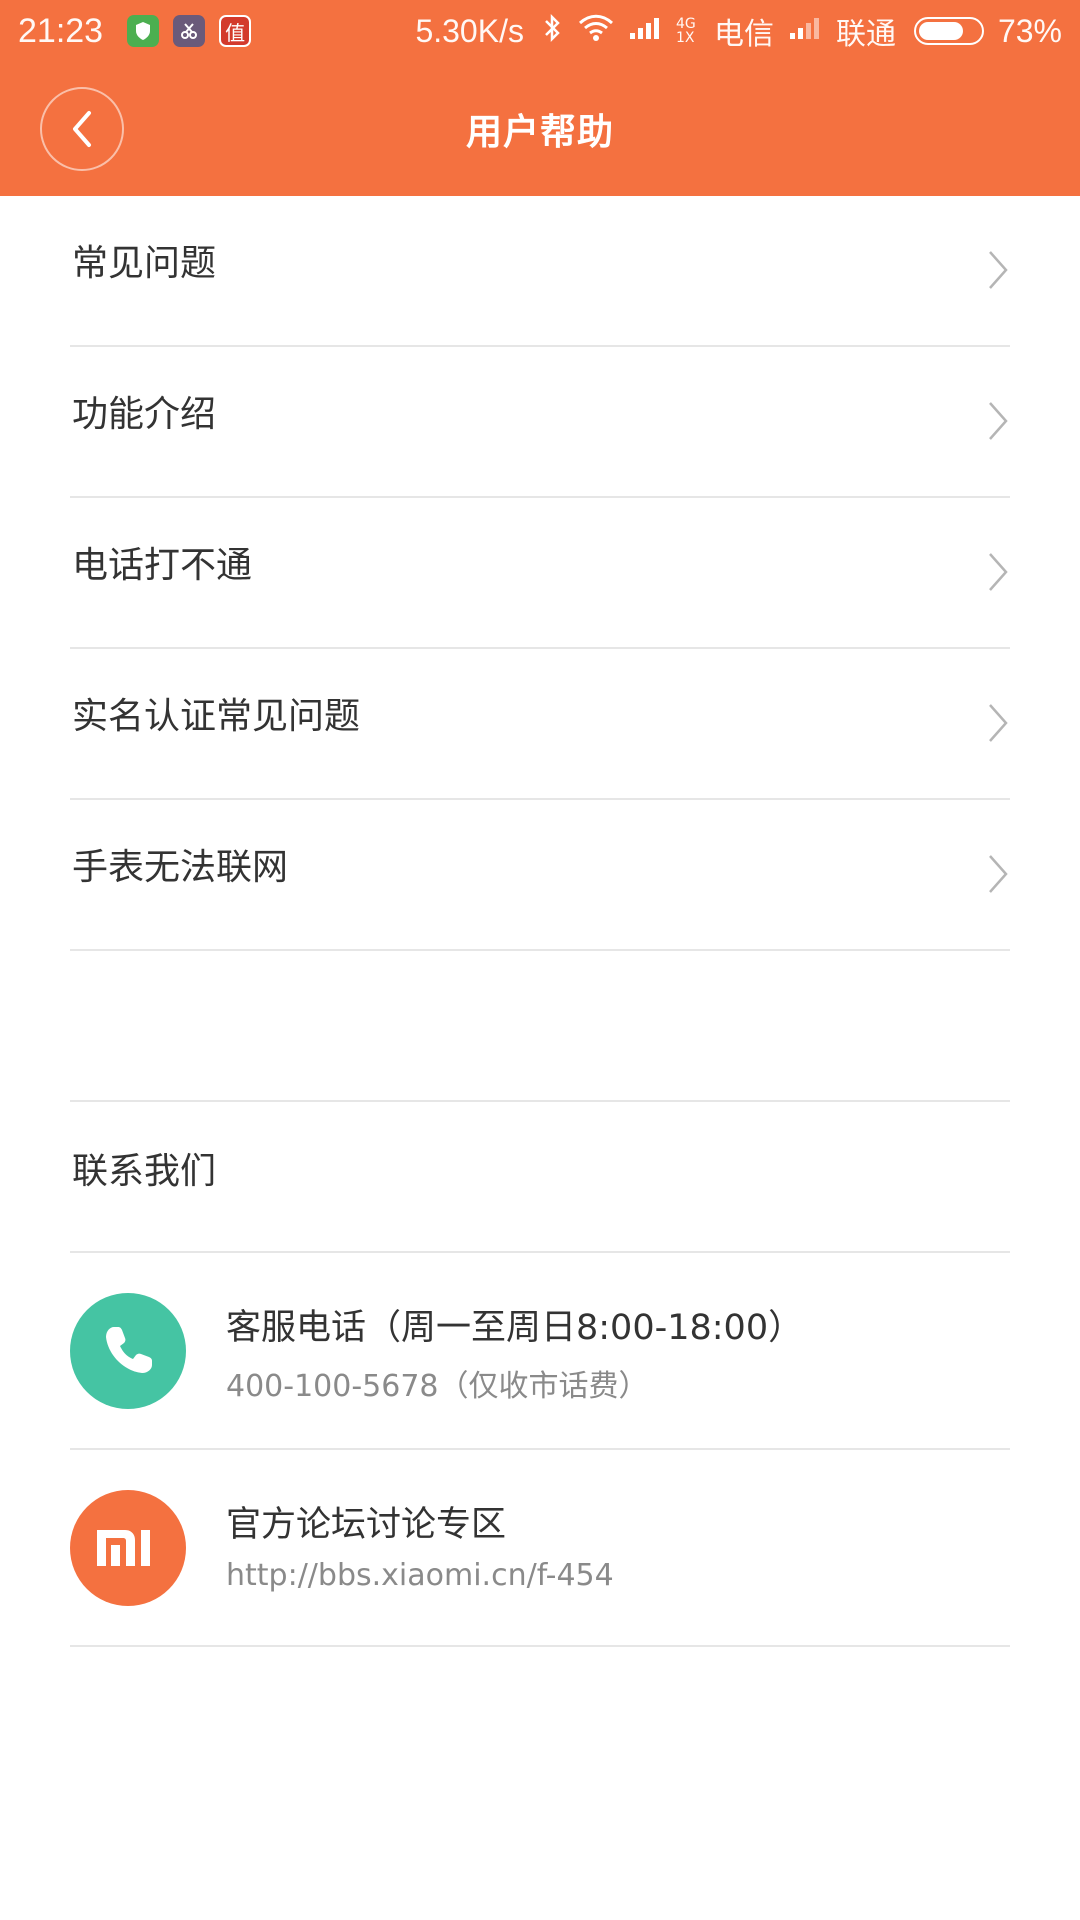 The height and width of the screenshot is (1920, 1080). What do you see at coordinates (420, 1575) in the screenshot?
I see `contact-link: http://bbs.xiaomi.cn/f-454` at bounding box center [420, 1575].